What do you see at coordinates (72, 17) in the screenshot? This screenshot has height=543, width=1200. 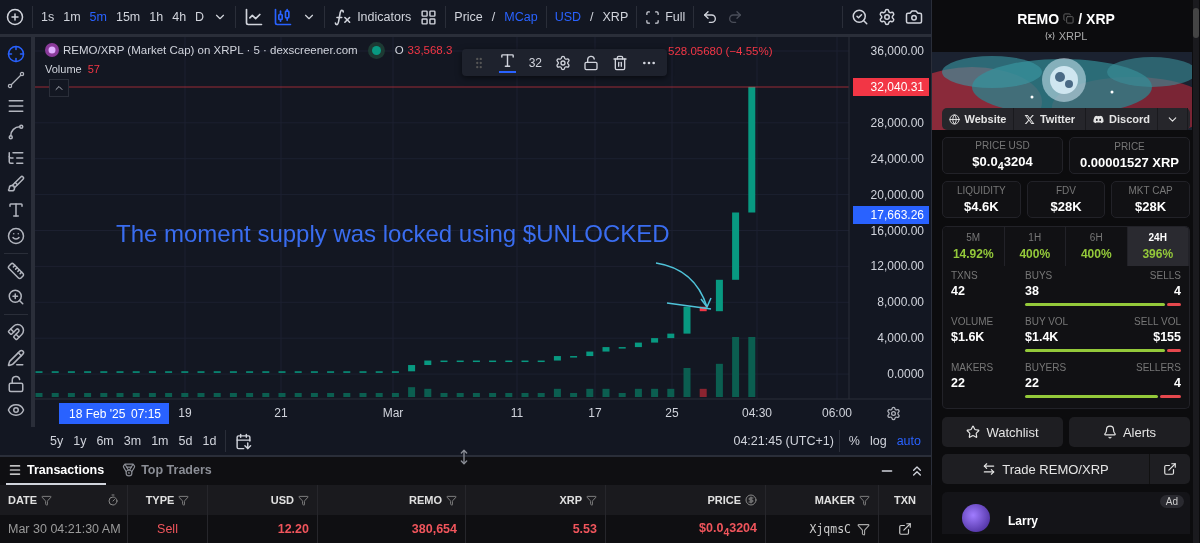 I see `interval-button: 1m` at bounding box center [72, 17].